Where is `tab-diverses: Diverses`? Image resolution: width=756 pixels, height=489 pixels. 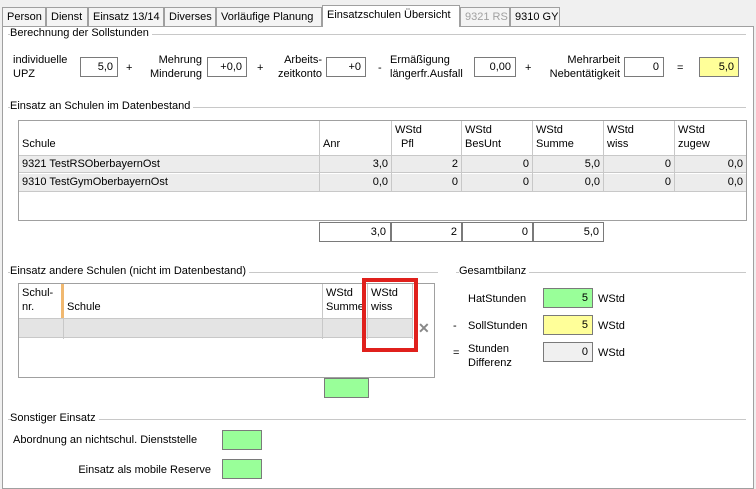
tab-diverses: Diverses is located at coordinates (190, 17).